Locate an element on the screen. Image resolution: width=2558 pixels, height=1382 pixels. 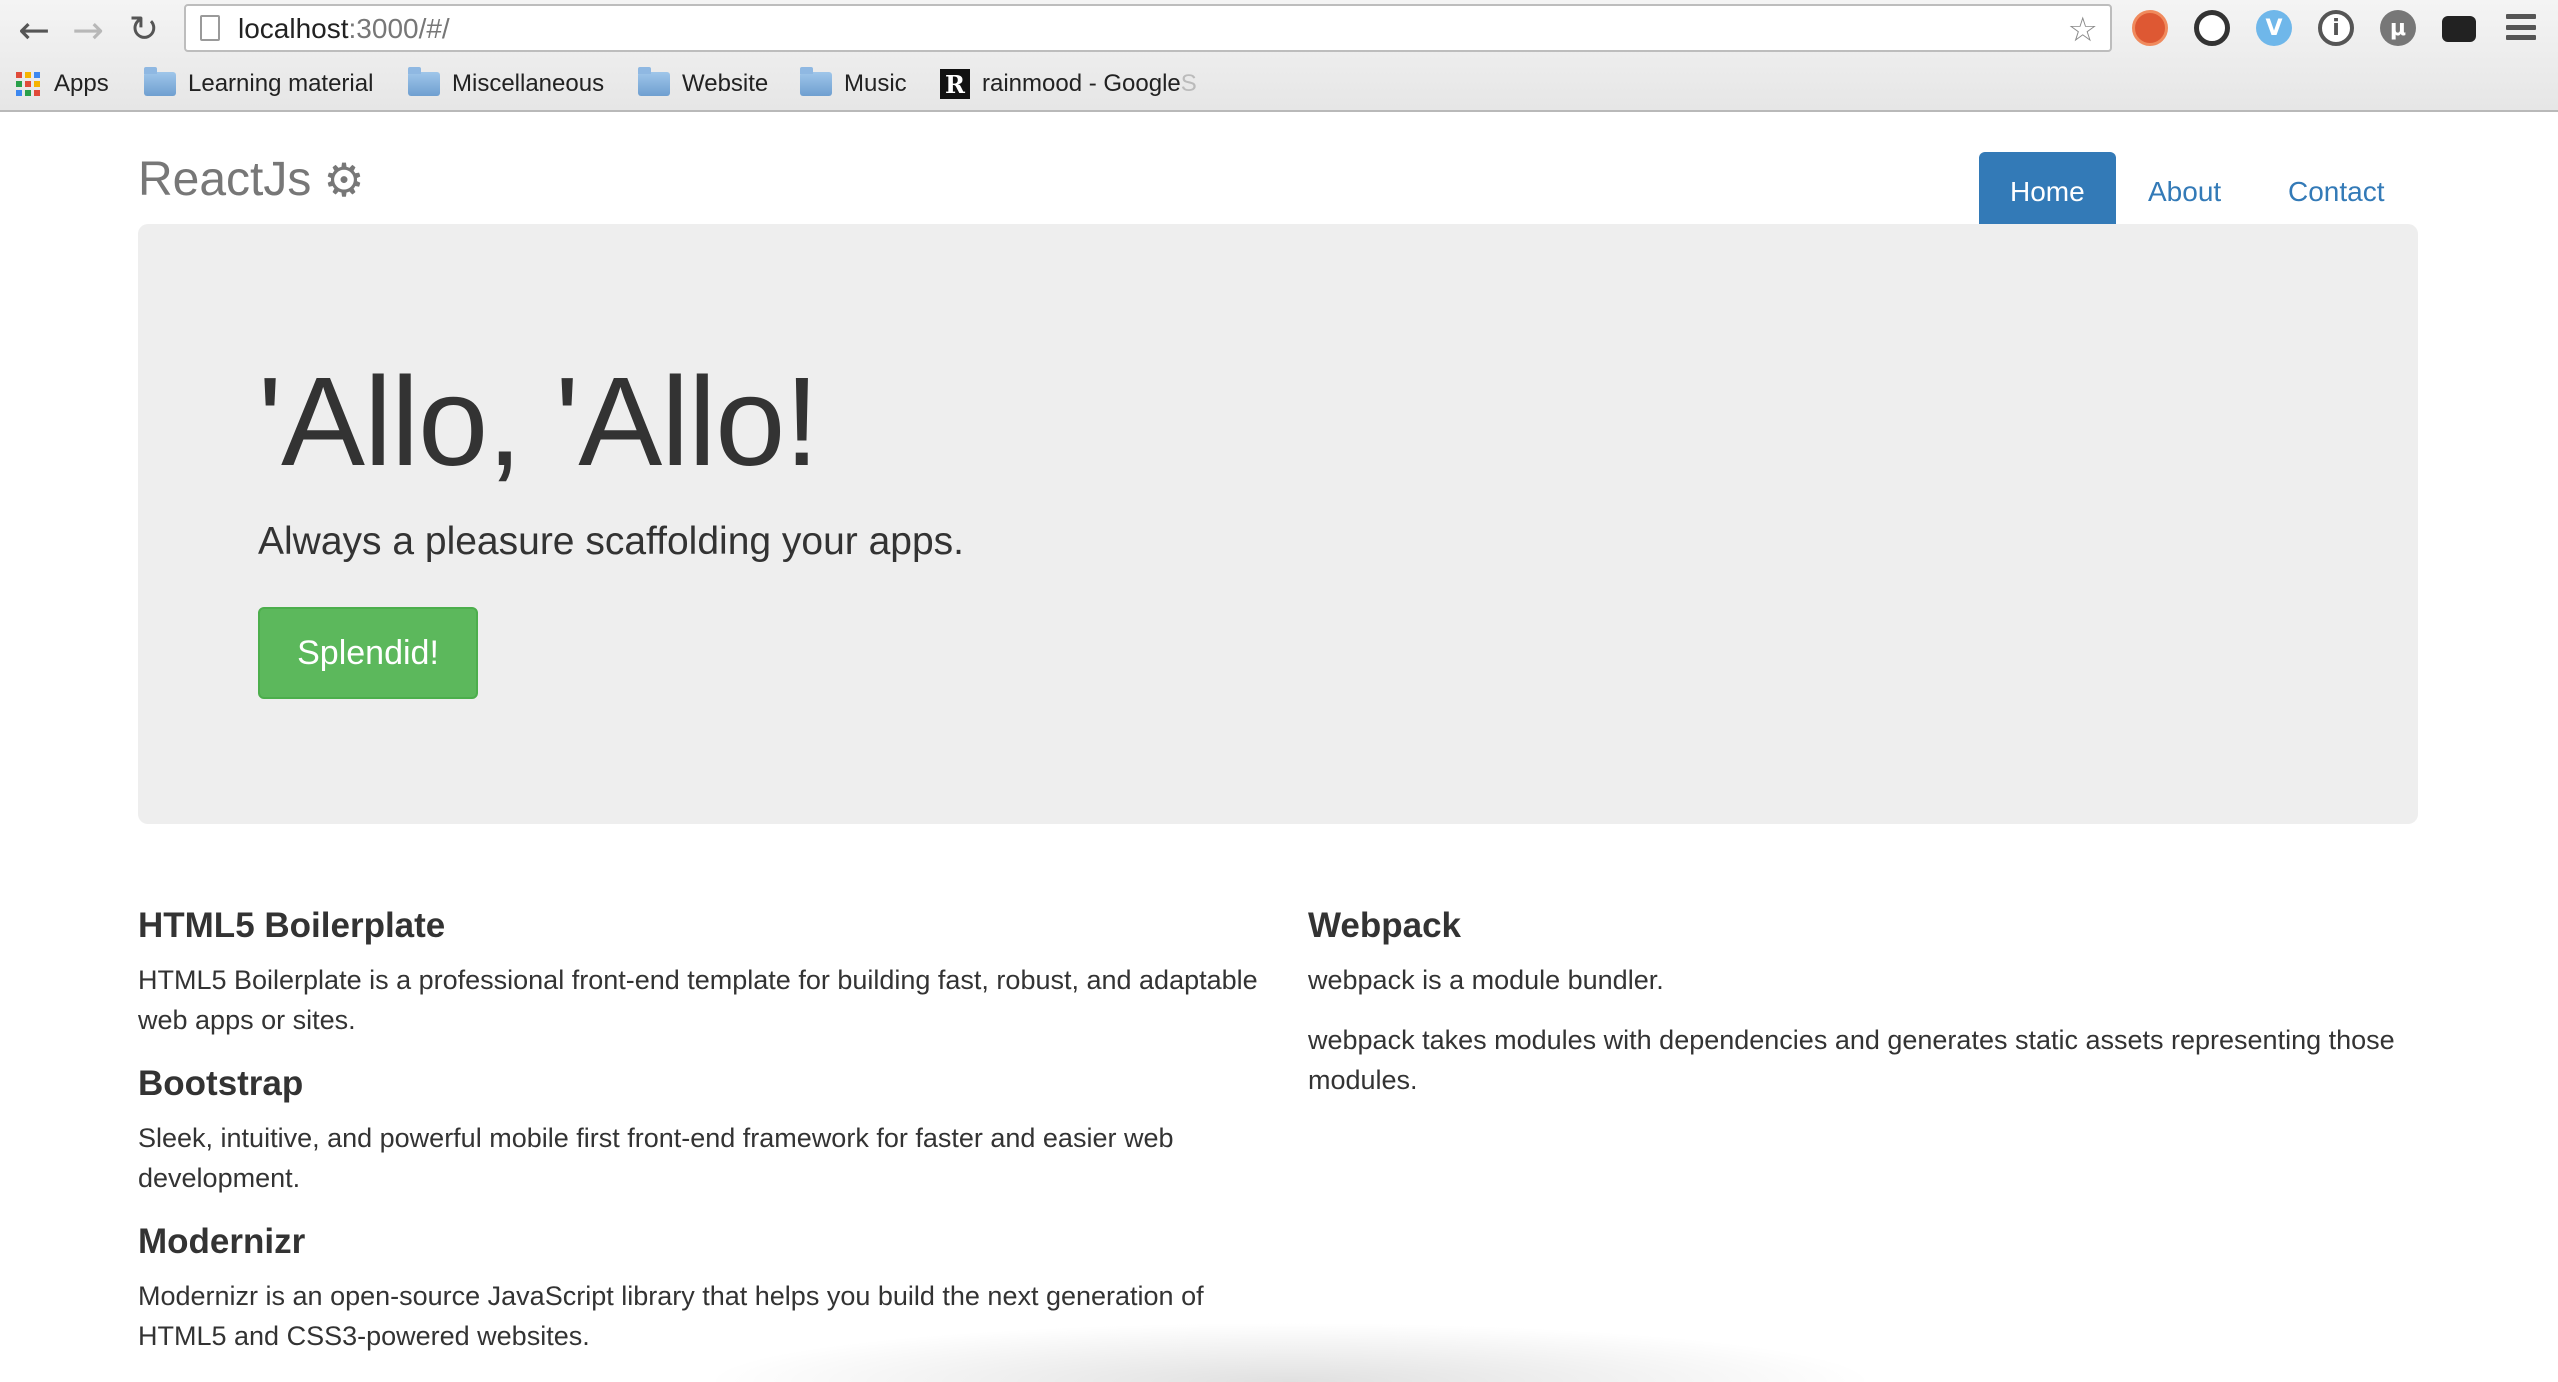
jumbotron-title: 'Allo, 'Allo! is located at coordinates (538, 421).